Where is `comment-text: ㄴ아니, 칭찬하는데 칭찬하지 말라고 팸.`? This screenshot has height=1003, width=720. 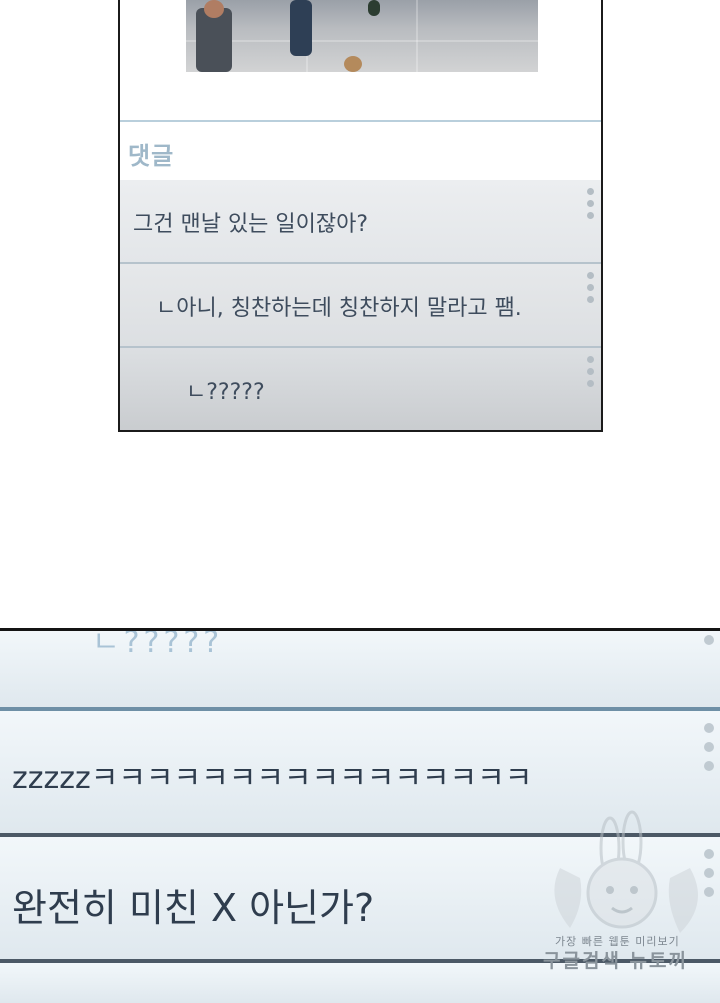 comment-text: ㄴ아니, 칭찬하는데 칭찬하지 말라고 팸. is located at coordinates (339, 308).